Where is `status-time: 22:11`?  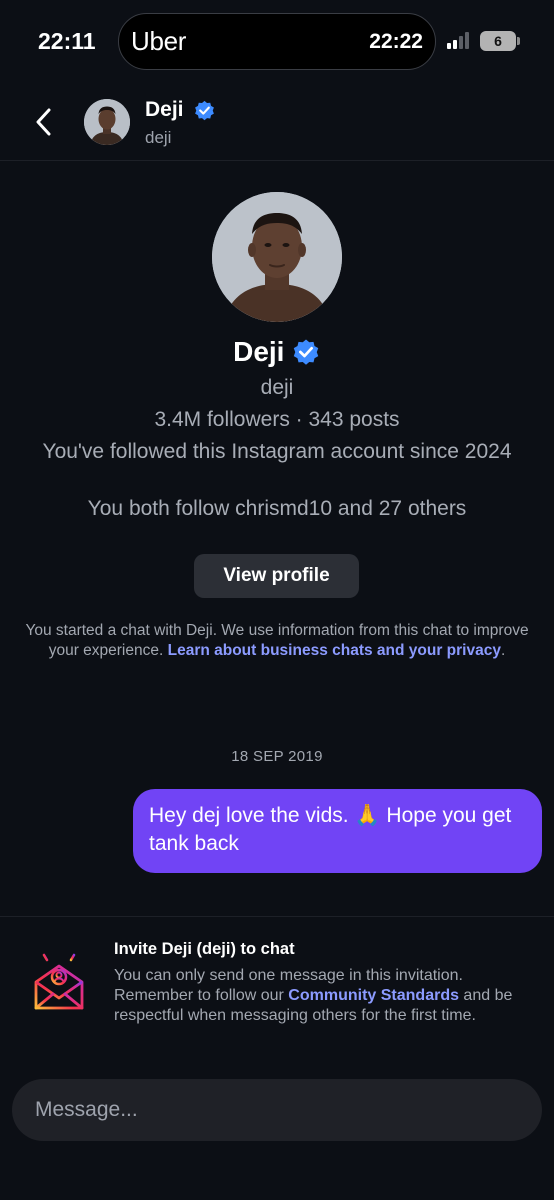 status-time: 22:11 is located at coordinates (67, 41).